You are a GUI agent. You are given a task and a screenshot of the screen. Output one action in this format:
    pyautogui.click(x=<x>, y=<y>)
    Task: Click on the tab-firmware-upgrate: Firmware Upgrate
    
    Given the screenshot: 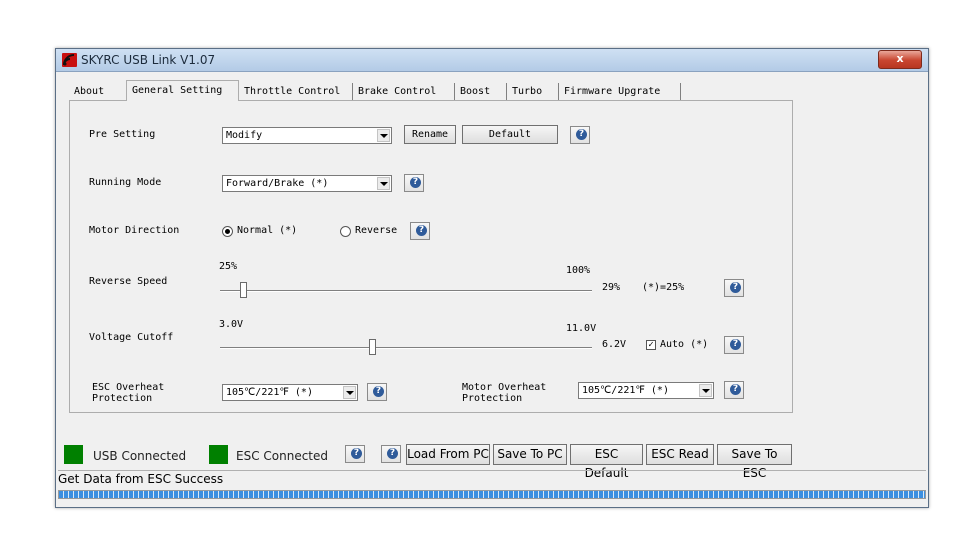 What is the action you would take?
    pyautogui.click(x=620, y=91)
    